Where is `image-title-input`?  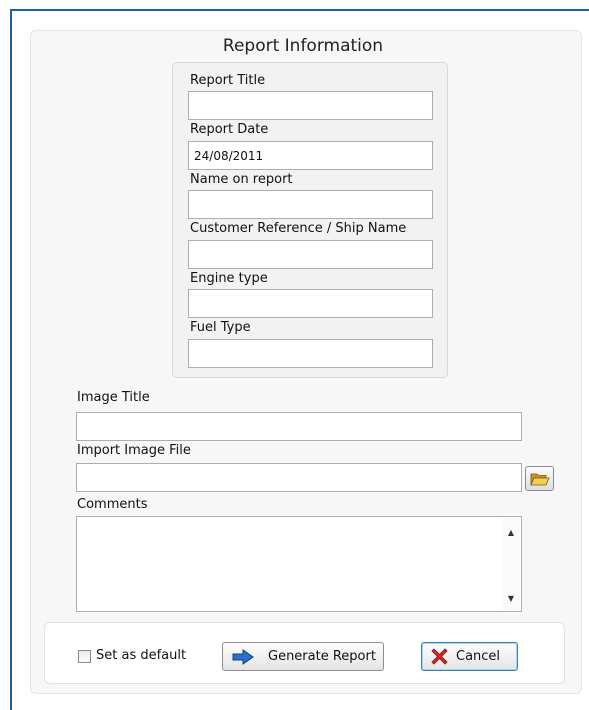 image-title-input is located at coordinates (299, 426).